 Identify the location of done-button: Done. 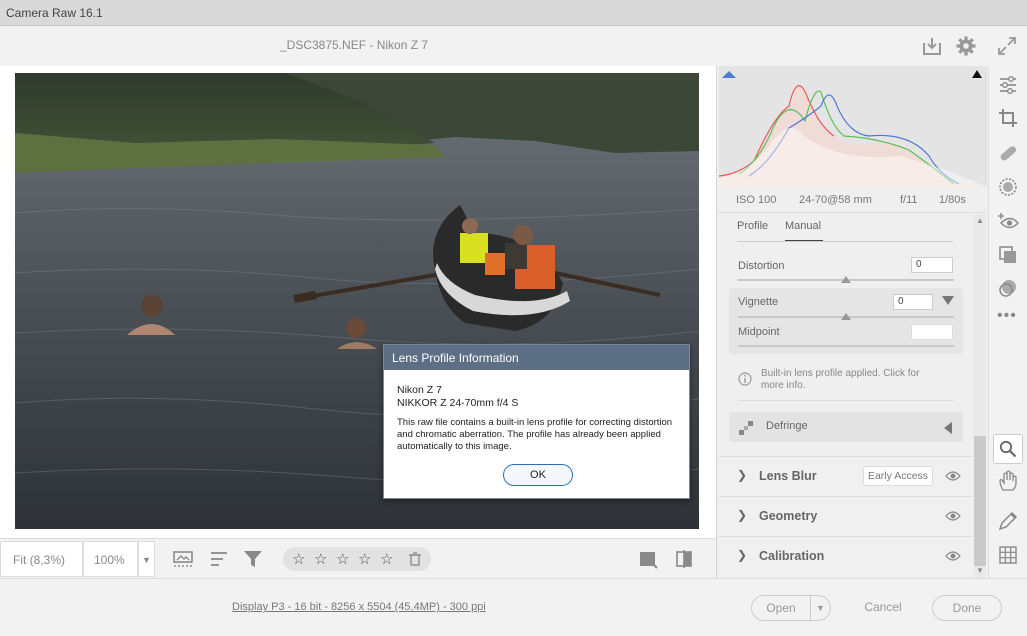
(967, 608).